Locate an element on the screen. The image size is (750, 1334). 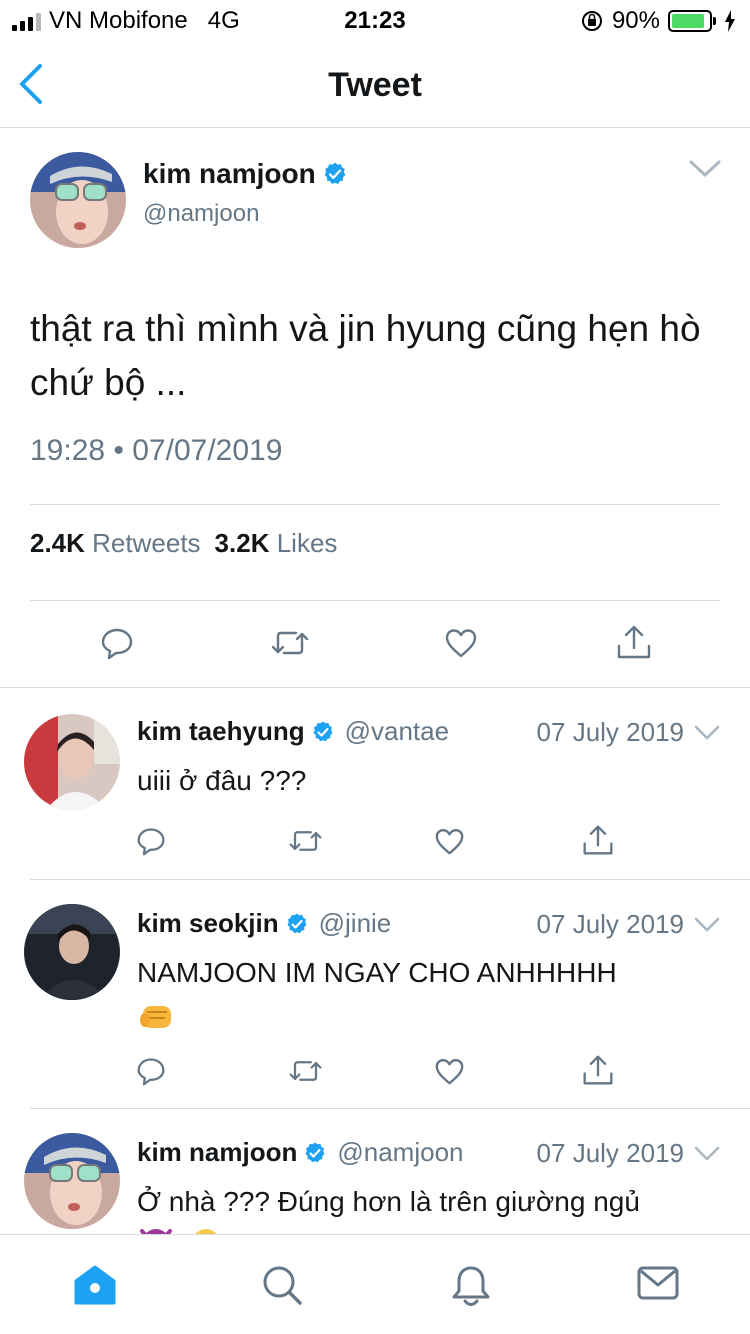
reply-author-name: kim seokjin is located at coordinates (208, 923).